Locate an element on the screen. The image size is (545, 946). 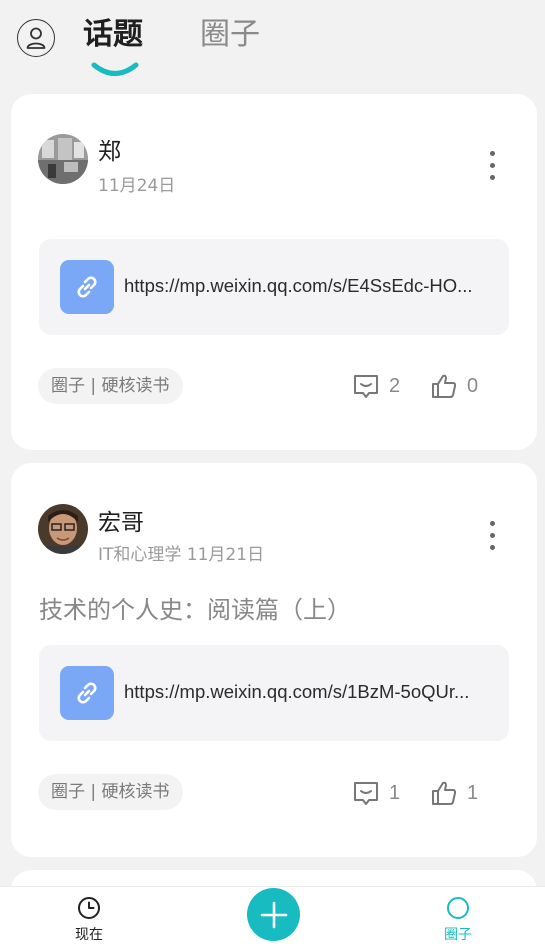
comment-count: 2 is located at coordinates (395, 385).